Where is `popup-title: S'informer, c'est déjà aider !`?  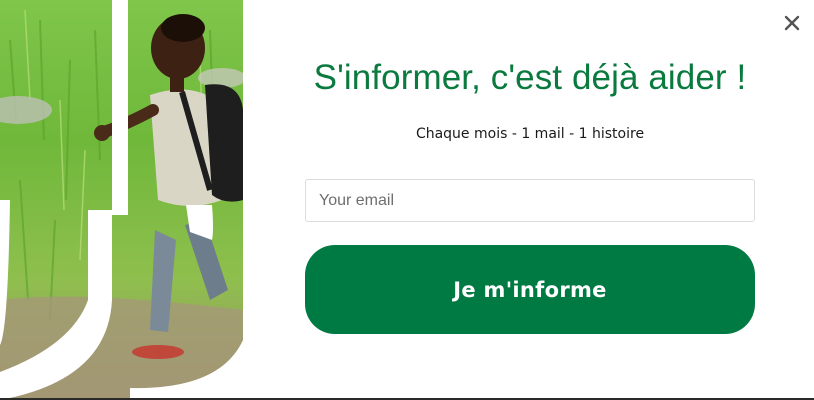 popup-title: S'informer, c'est déjà aider ! is located at coordinates (530, 77).